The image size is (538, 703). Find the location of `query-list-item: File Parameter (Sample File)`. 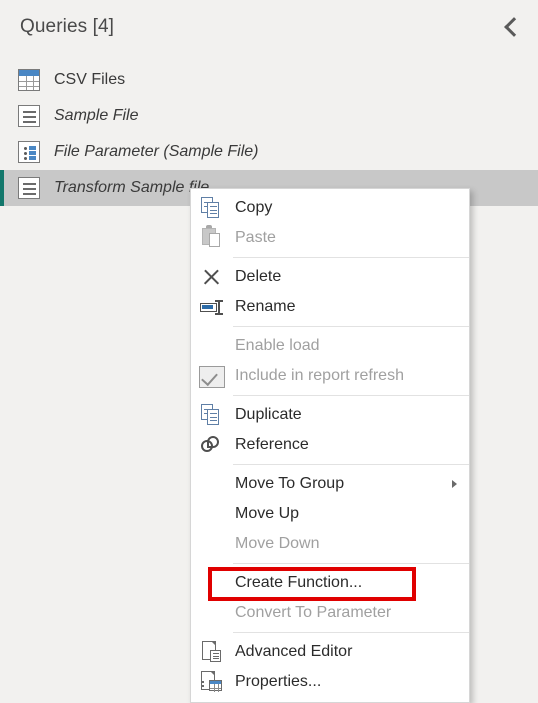

query-list-item: File Parameter (Sample File) is located at coordinates (269, 152).